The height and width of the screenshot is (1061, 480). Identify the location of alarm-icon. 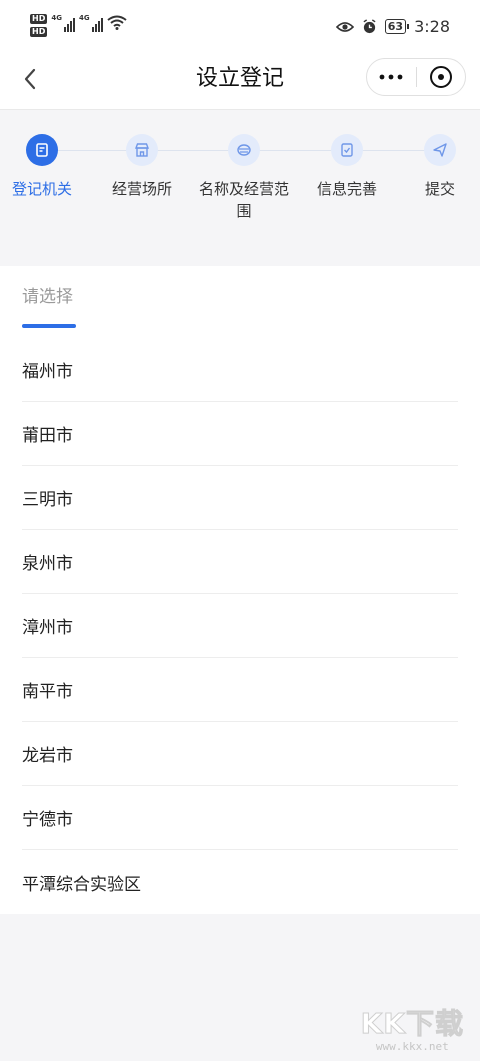
(369, 26).